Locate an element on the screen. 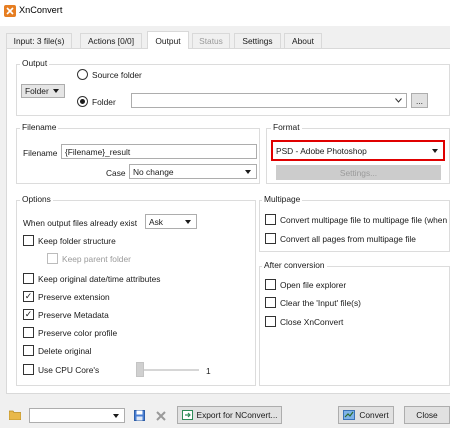 The width and height of the screenshot is (450, 428). keep-datetime-label: Keep original date/time attributes is located at coordinates (99, 279).